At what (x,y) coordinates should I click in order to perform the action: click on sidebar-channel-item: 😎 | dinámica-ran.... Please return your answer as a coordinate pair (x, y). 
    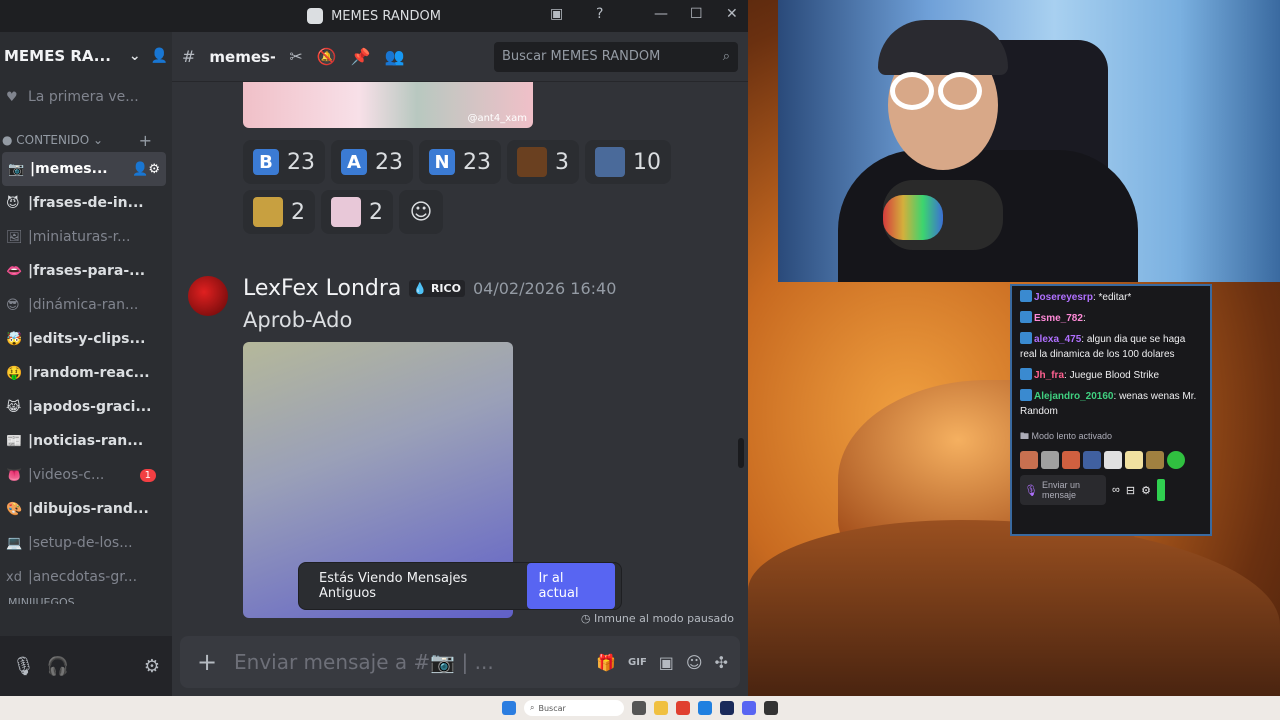
    Looking at the image, I should click on (86, 305).